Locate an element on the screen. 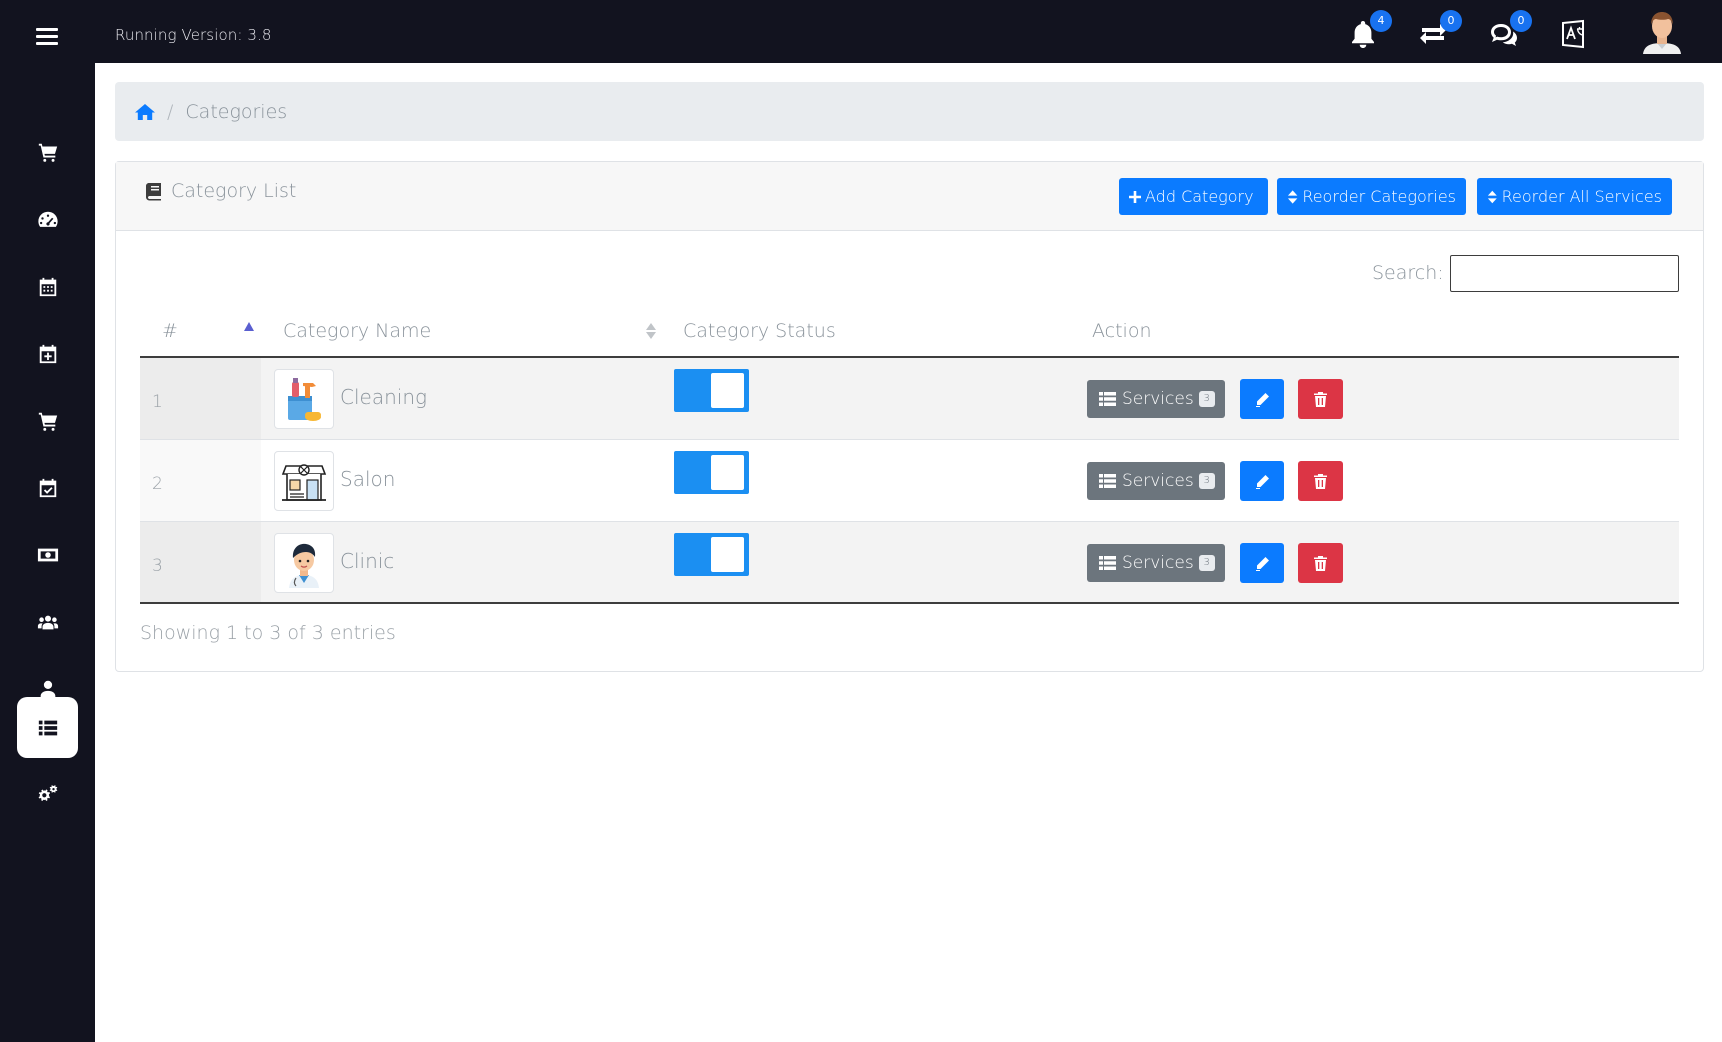 The width and height of the screenshot is (1722, 1042). sidebar-item-new-booking is located at coordinates (47, 353).